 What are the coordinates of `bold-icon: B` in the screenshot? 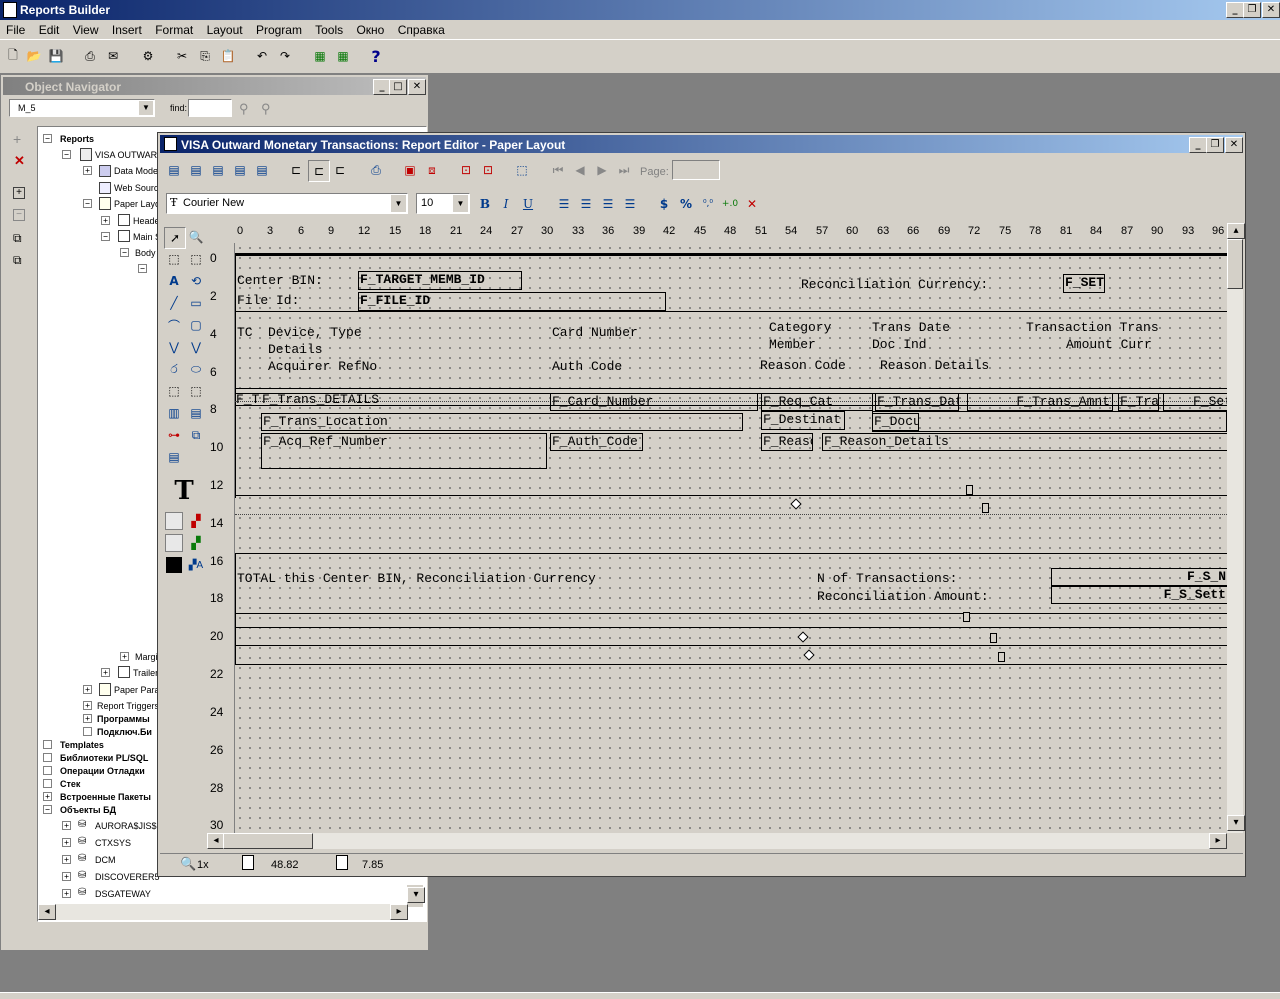 It's located at (485, 204).